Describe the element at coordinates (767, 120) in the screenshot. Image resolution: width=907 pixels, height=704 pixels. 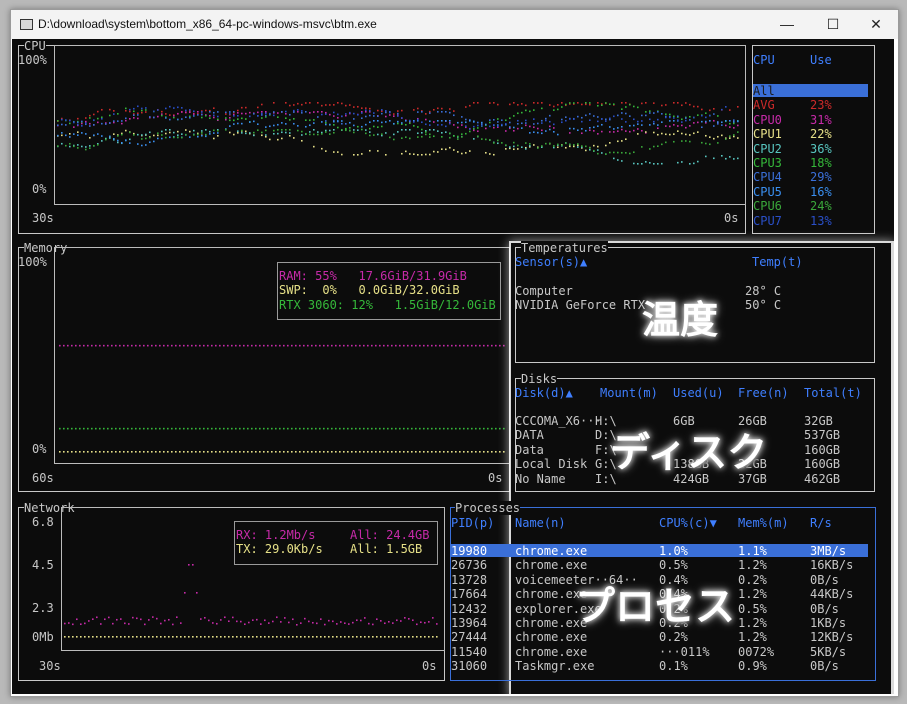
I see `cpu-legend-name: CPU0` at that location.